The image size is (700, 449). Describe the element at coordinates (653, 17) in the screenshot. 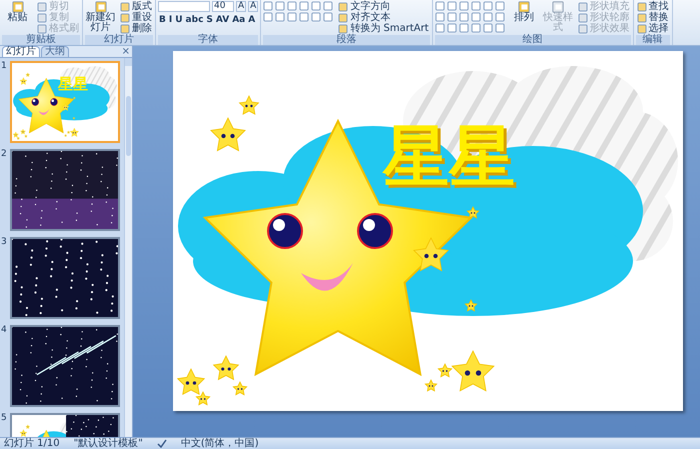

I see `ribbon-button: 替换` at that location.